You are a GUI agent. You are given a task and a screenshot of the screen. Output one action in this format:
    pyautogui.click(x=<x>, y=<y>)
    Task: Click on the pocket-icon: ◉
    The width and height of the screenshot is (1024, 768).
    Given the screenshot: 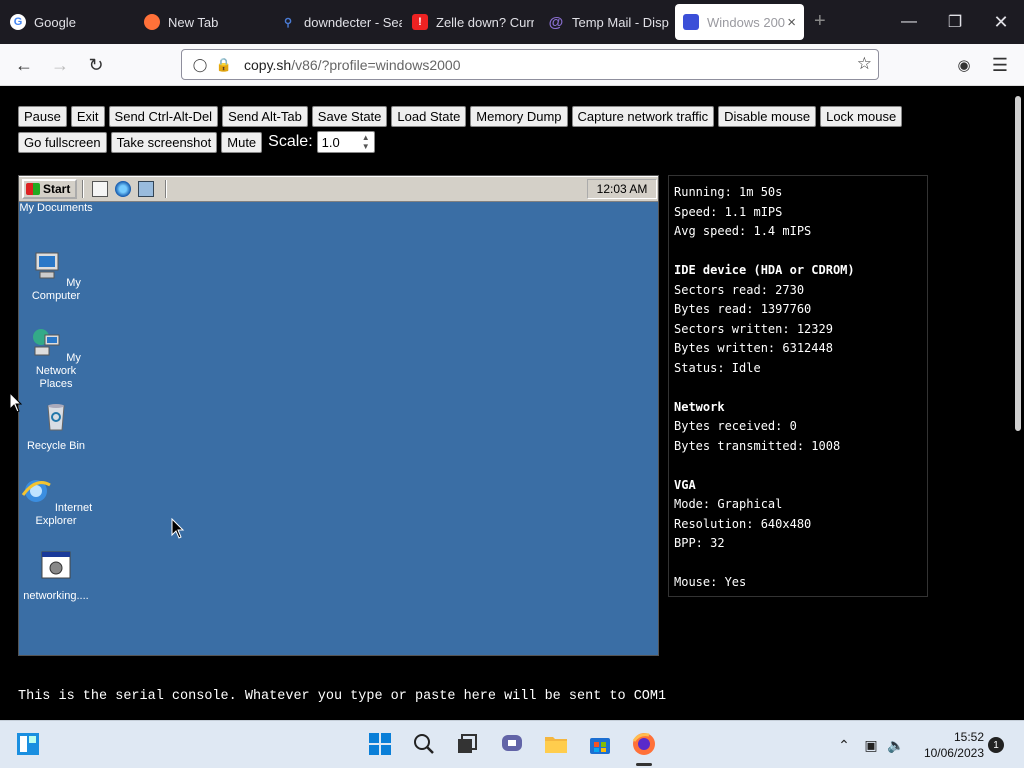 What is the action you would take?
    pyautogui.click(x=964, y=65)
    